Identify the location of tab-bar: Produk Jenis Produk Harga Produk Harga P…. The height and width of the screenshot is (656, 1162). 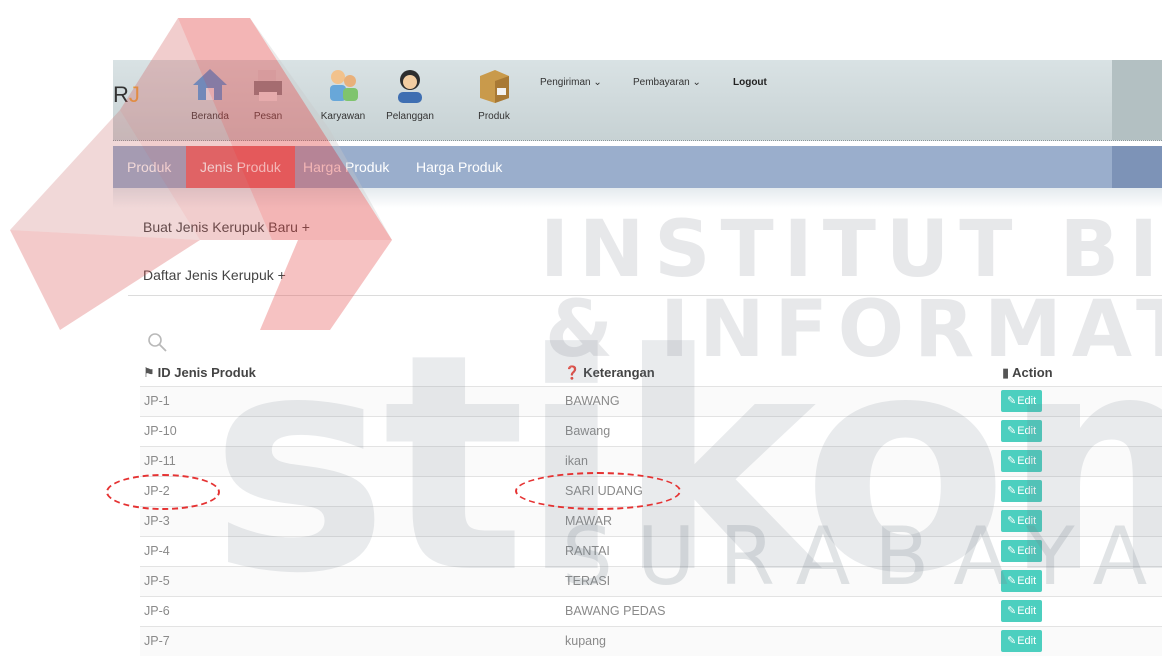
(637, 167).